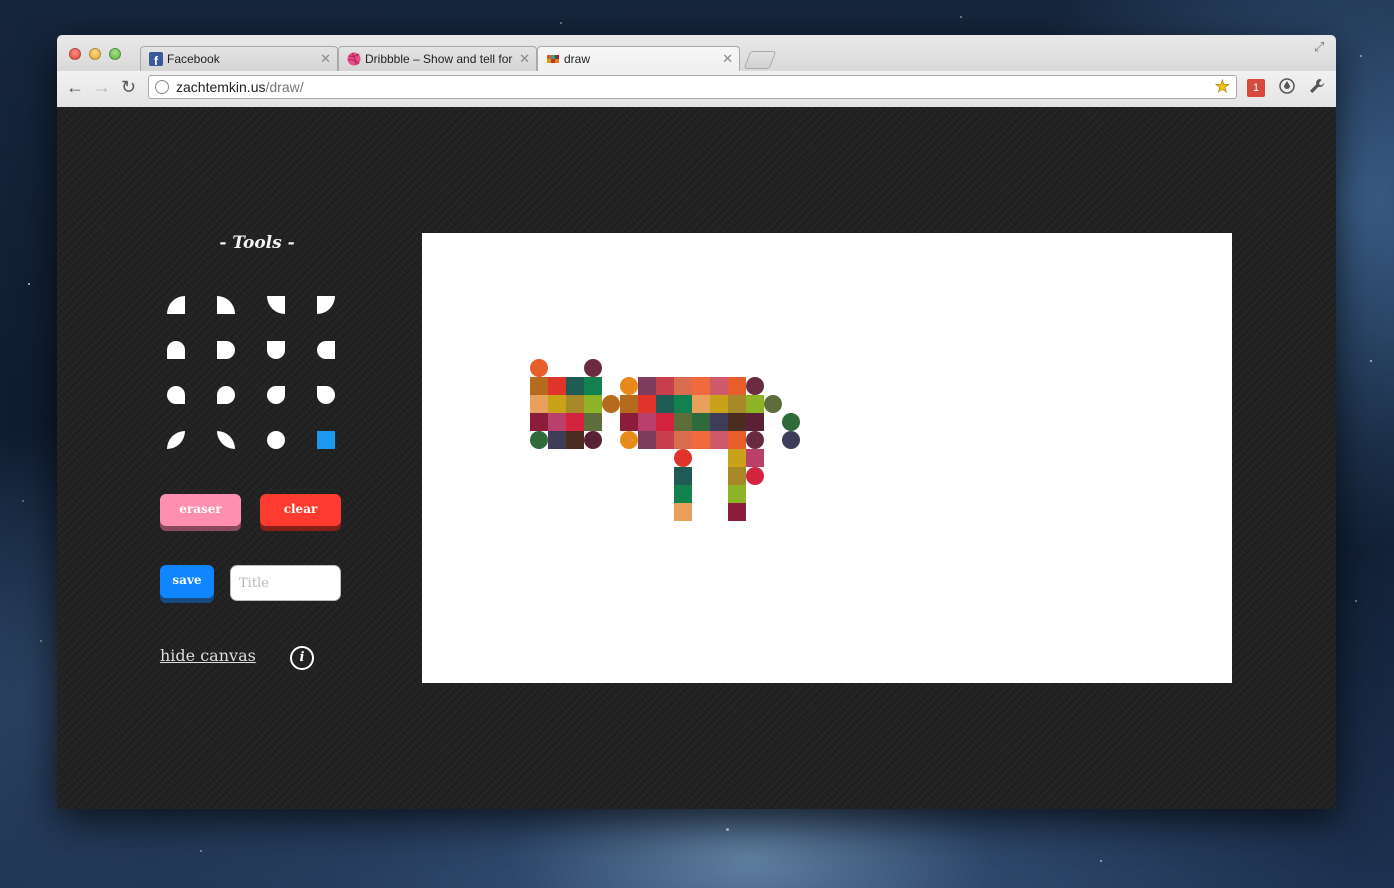  What do you see at coordinates (115, 54) in the screenshot?
I see `zoom-window-button` at bounding box center [115, 54].